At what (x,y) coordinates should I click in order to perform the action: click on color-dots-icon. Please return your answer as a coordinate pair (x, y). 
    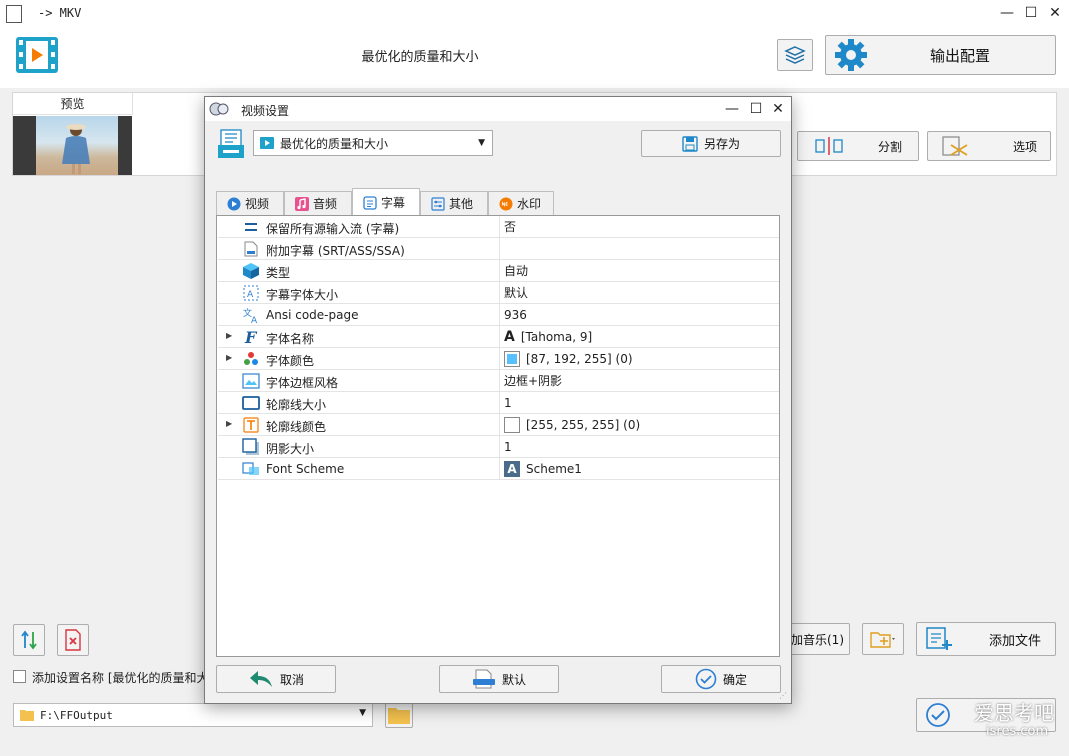
    Looking at the image, I should click on (251, 358).